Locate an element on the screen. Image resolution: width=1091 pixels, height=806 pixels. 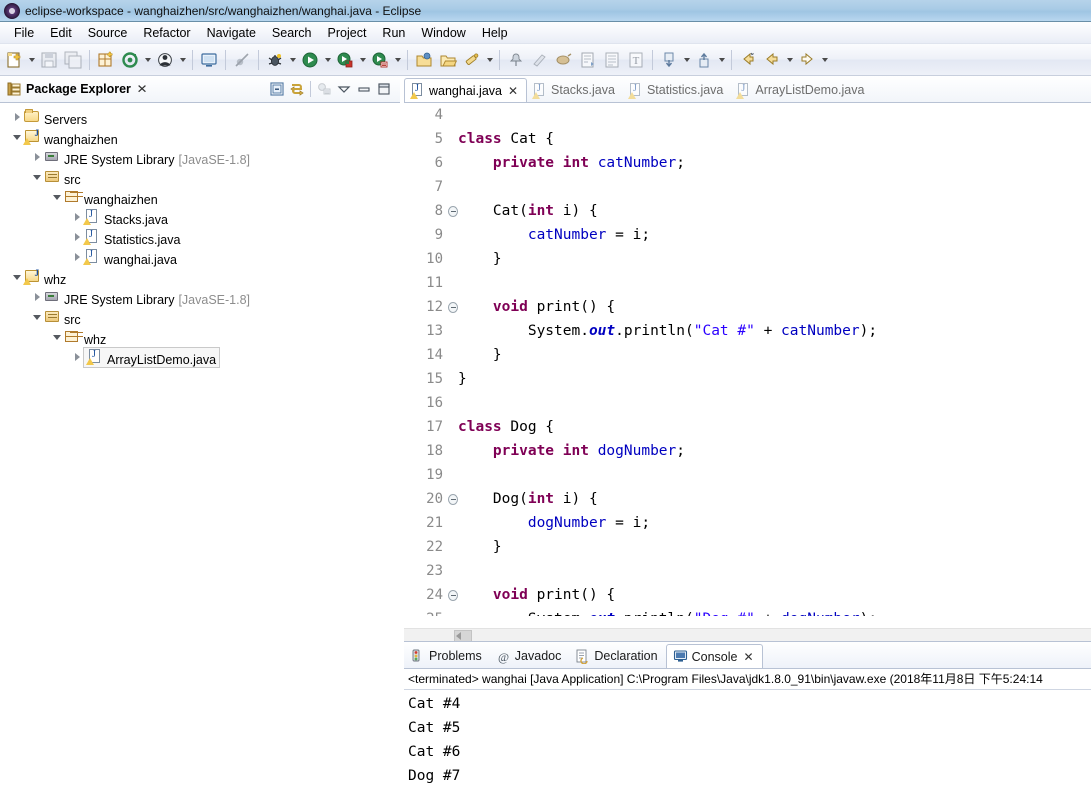
bottom-tab-console: Console ✕ is located at coordinates (714, 656).